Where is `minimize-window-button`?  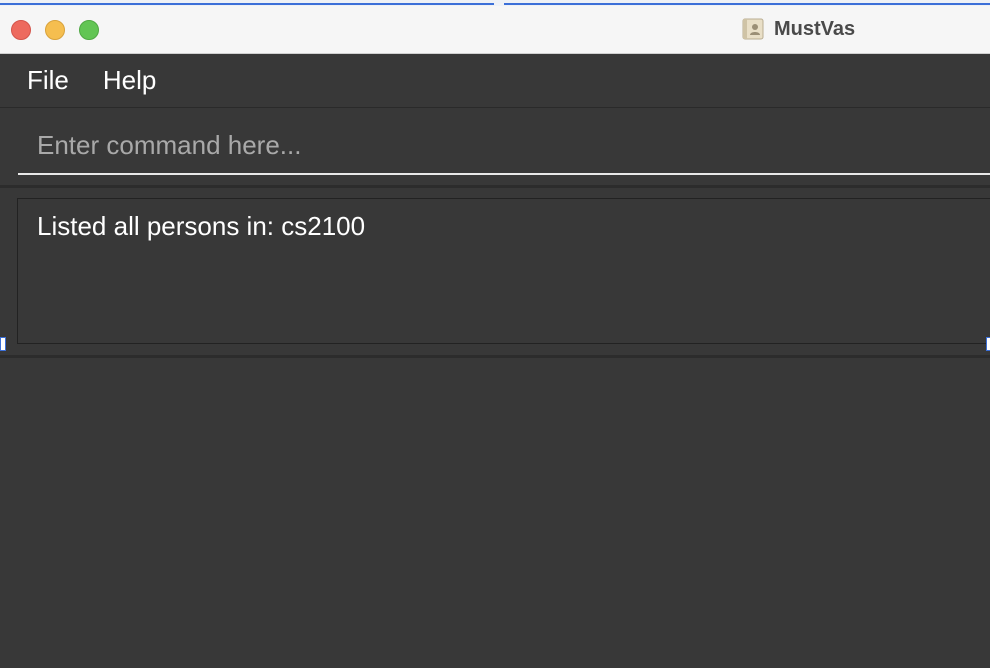 minimize-window-button is located at coordinates (55, 30).